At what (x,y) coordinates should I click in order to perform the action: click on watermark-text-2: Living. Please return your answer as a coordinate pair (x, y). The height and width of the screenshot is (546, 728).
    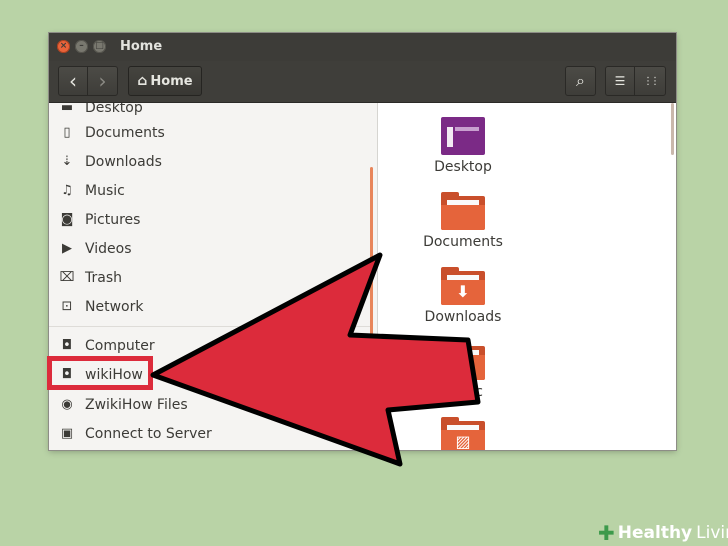
    Looking at the image, I should click on (712, 533).